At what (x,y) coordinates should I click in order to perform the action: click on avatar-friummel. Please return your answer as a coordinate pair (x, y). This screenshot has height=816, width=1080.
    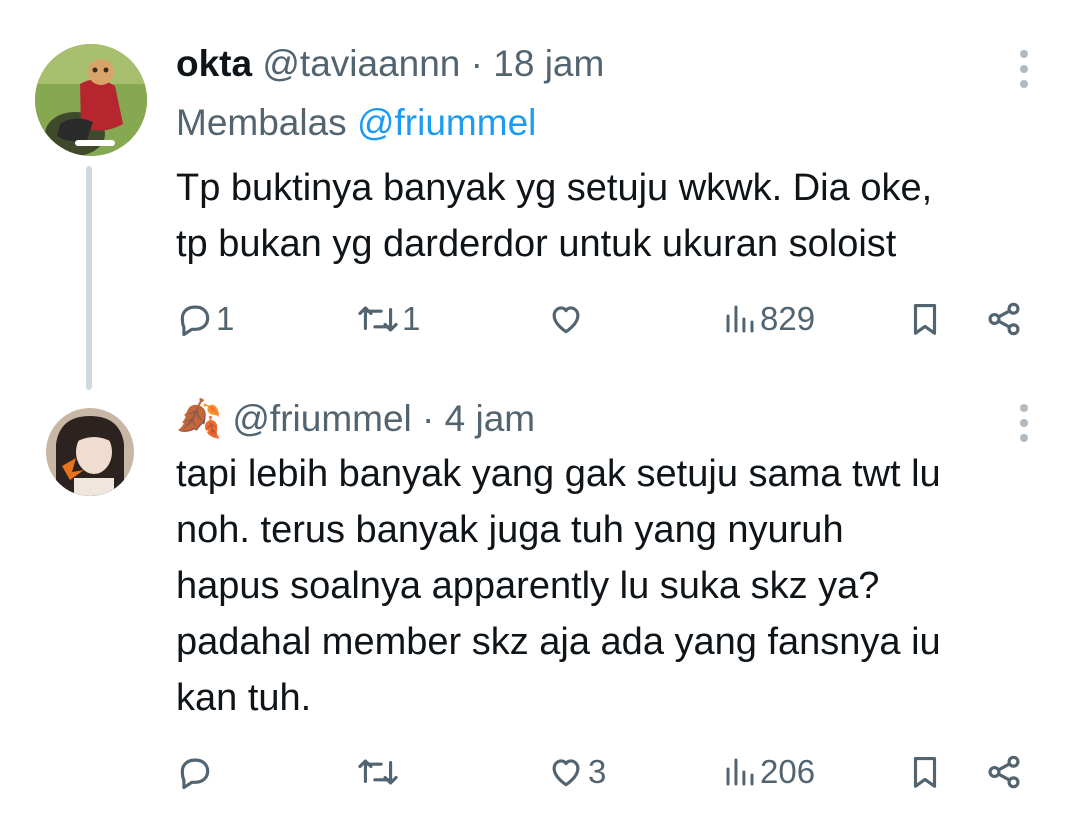
    Looking at the image, I should click on (90, 452).